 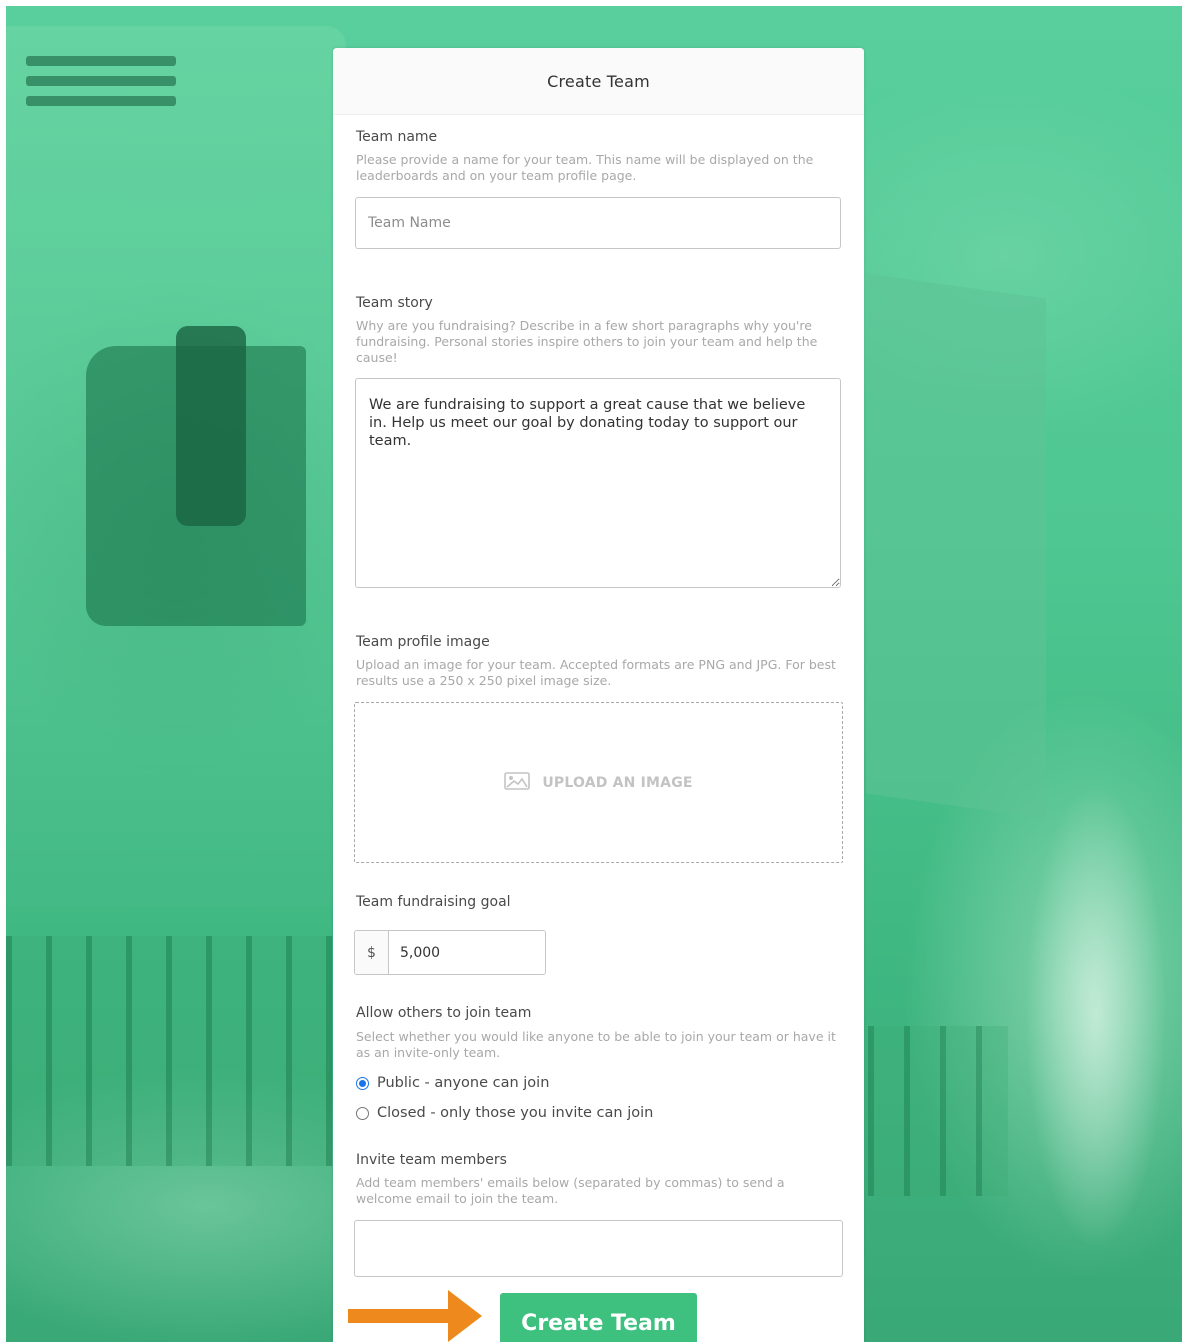 I want to click on background-truck-mirror, so click(x=211, y=426).